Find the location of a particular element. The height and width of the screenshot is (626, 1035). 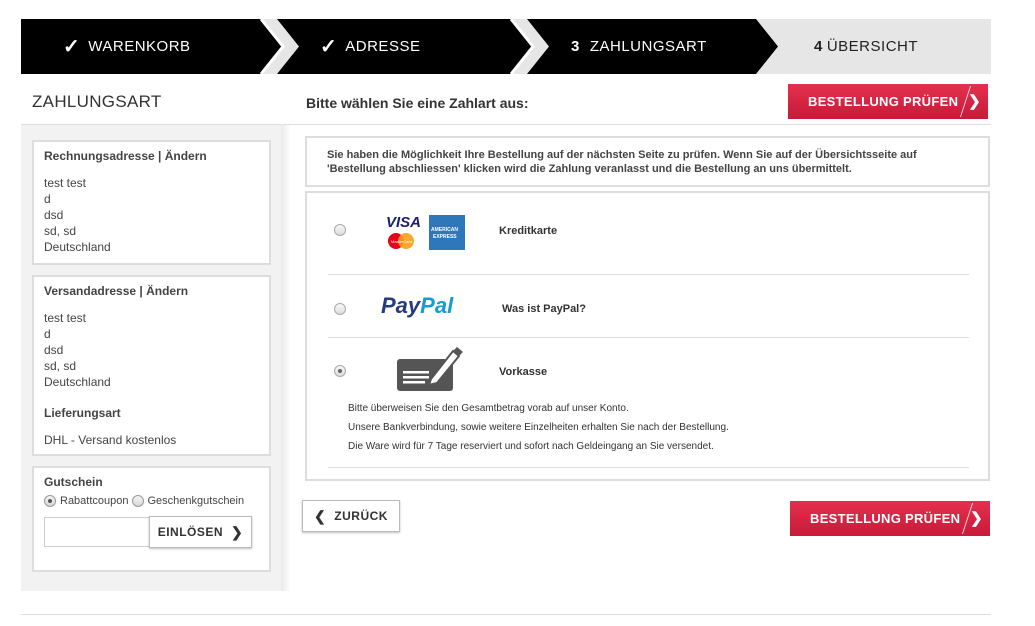

sidebar-title: ZAHLUNGSART is located at coordinates (97, 101).